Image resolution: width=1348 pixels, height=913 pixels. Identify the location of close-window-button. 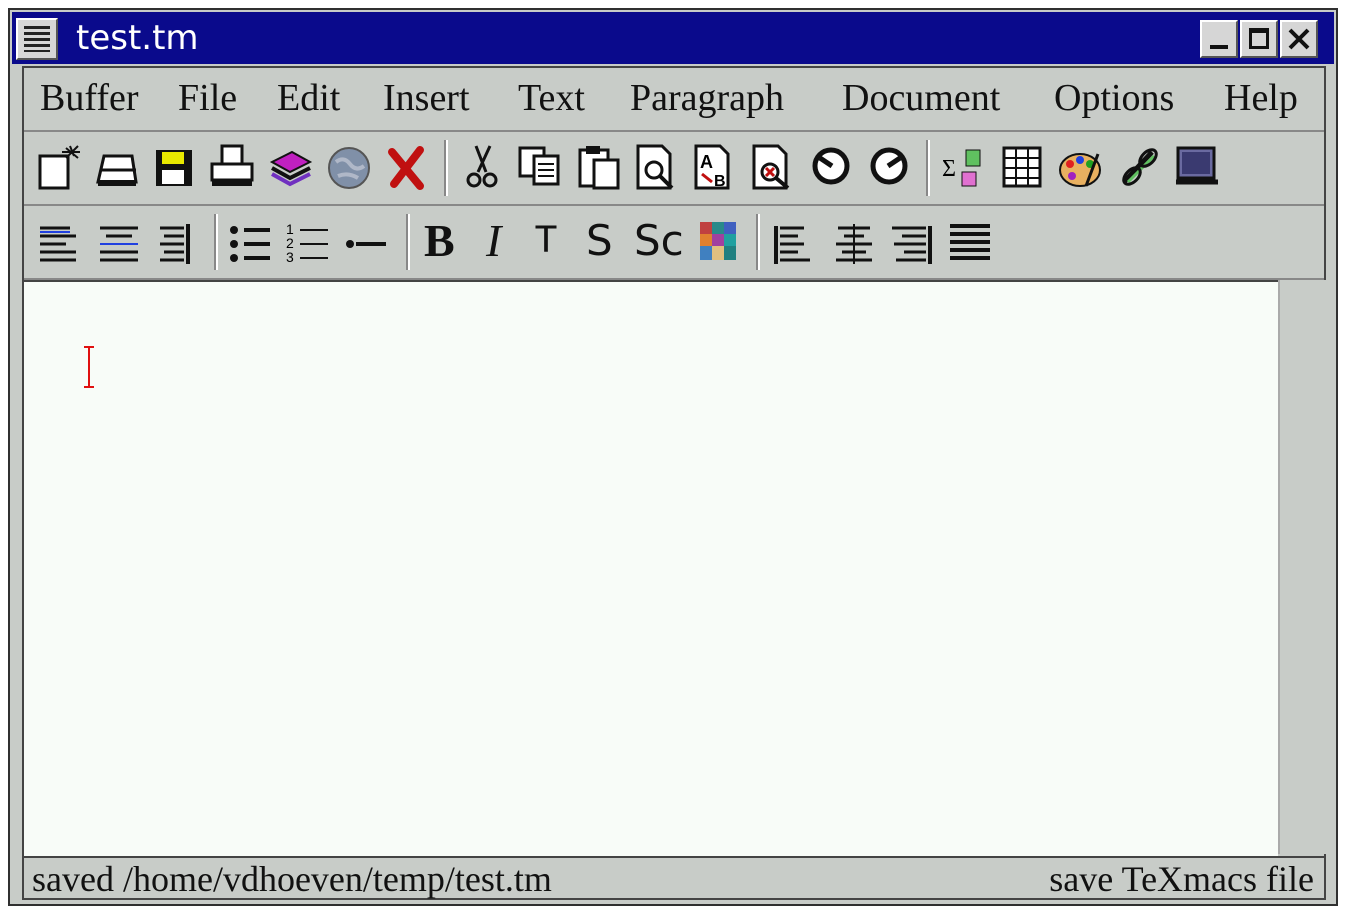
(1299, 39).